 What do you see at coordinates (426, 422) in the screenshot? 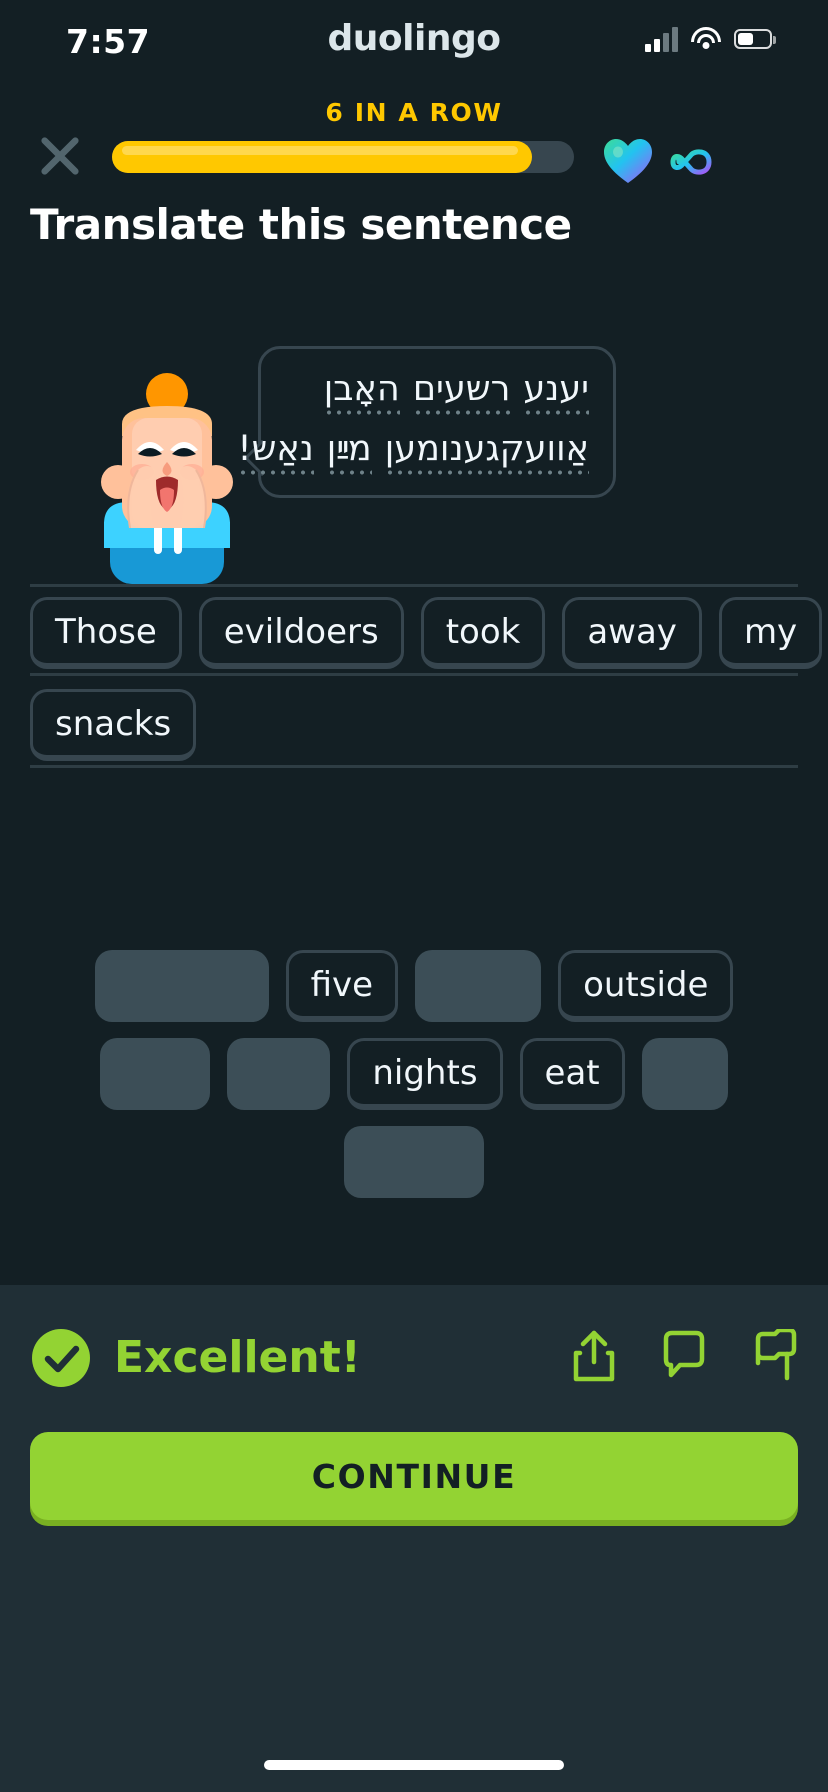
I see `speech-bubble: יענע רשעיםהאָבן אַוועקגענומען מײַןנאַש!` at bounding box center [426, 422].